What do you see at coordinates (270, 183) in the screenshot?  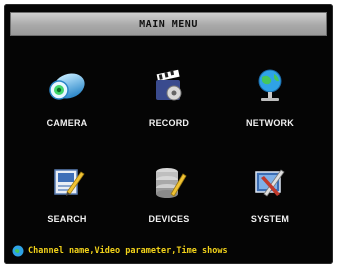 I see `system-icon` at bounding box center [270, 183].